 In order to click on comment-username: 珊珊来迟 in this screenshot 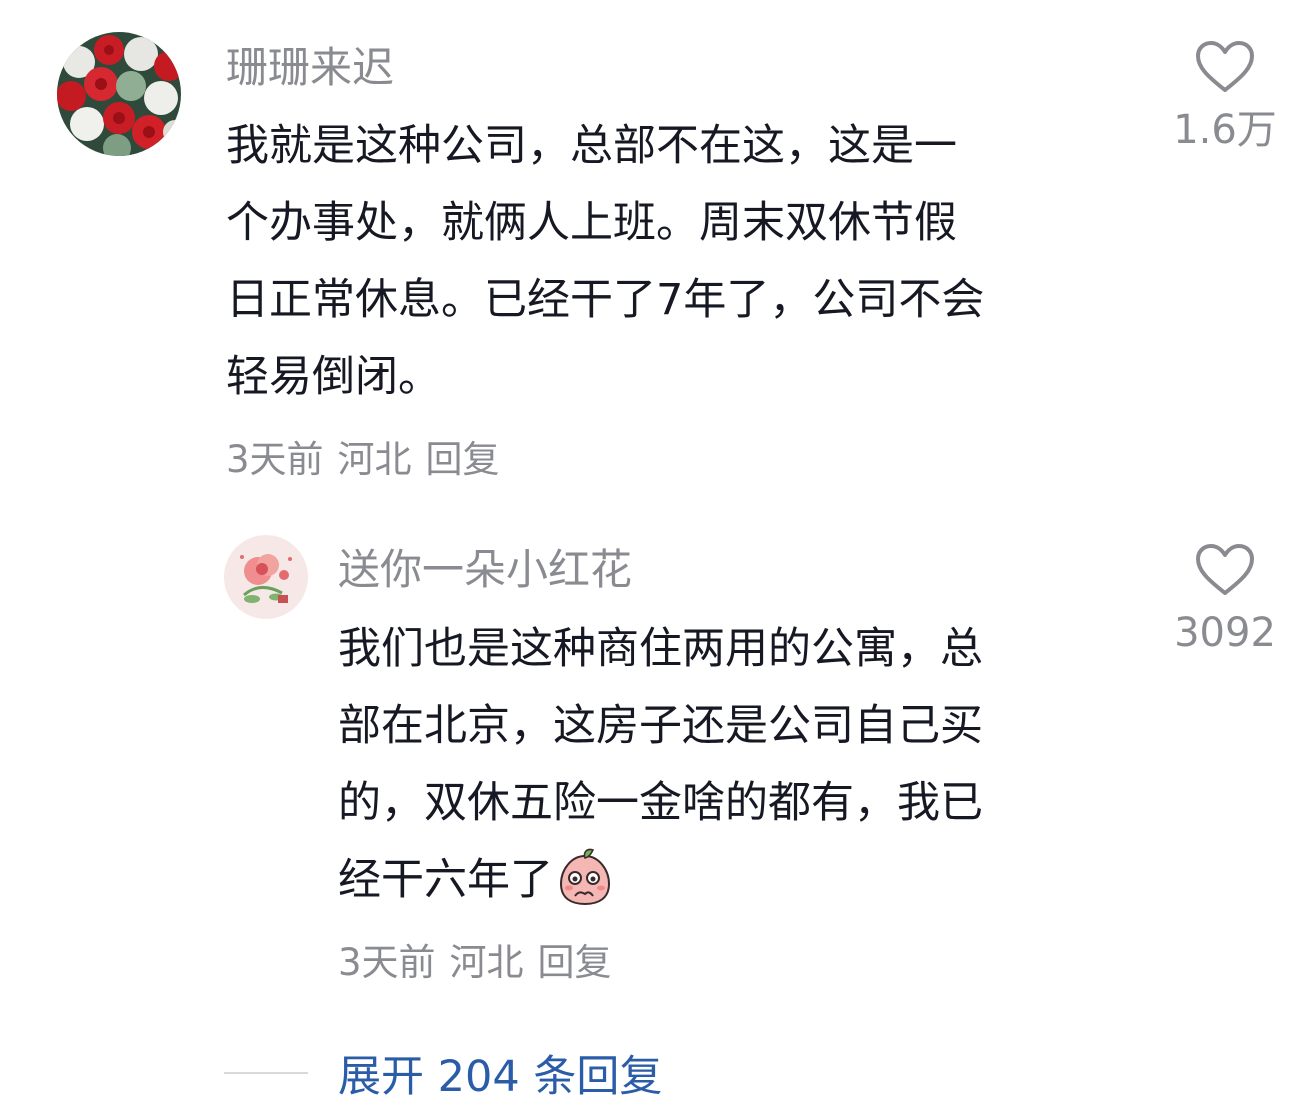, I will do `click(310, 68)`.